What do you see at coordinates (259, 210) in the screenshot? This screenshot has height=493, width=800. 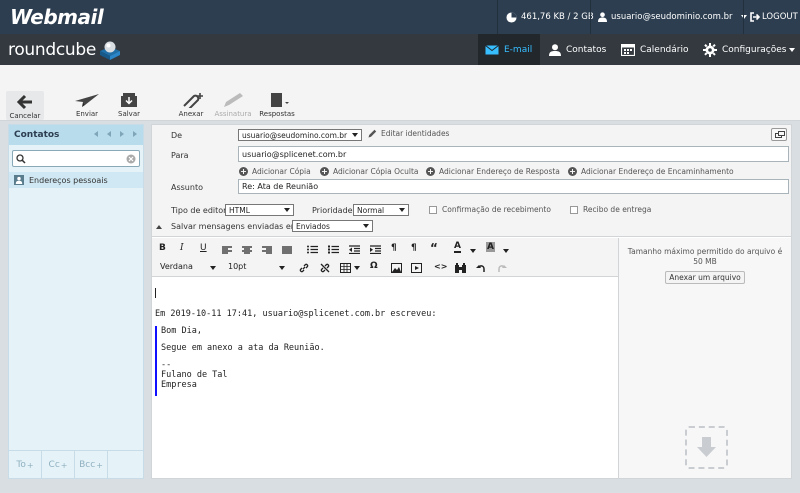 I see `editor-type-select: HTML` at bounding box center [259, 210].